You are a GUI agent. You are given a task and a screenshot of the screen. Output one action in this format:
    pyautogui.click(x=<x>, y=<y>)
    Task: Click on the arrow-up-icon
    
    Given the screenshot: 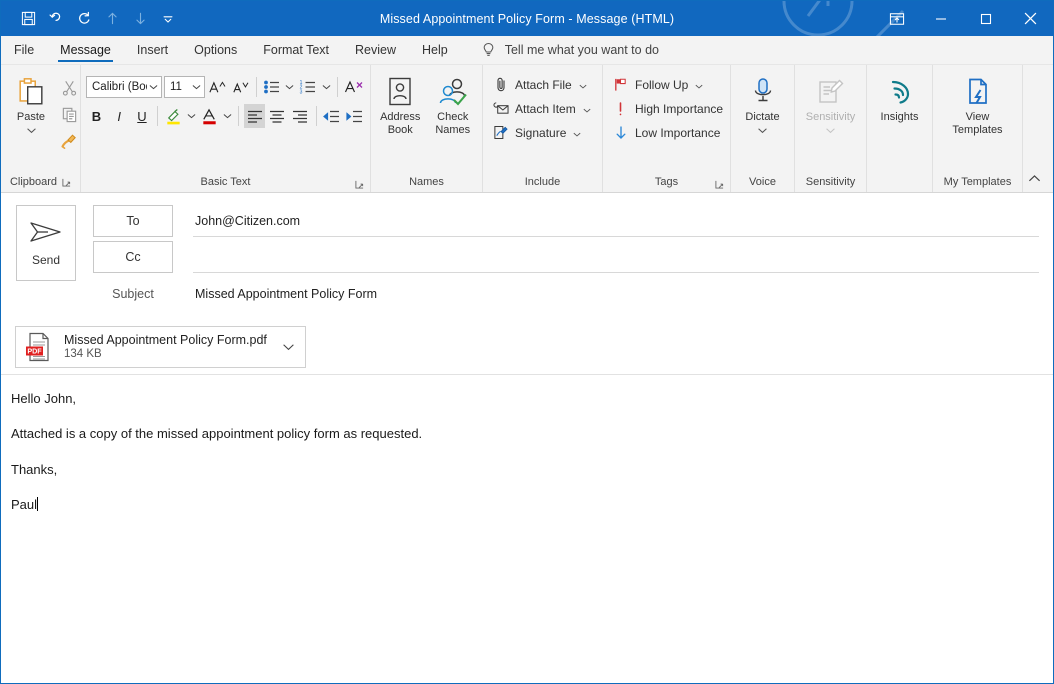 What is the action you would take?
    pyautogui.click(x=112, y=19)
    